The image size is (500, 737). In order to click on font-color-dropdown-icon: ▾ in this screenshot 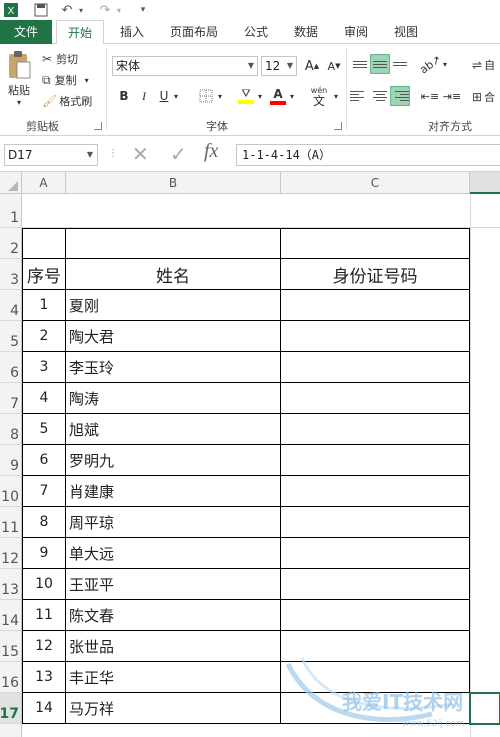, I will do `click(292, 96)`.